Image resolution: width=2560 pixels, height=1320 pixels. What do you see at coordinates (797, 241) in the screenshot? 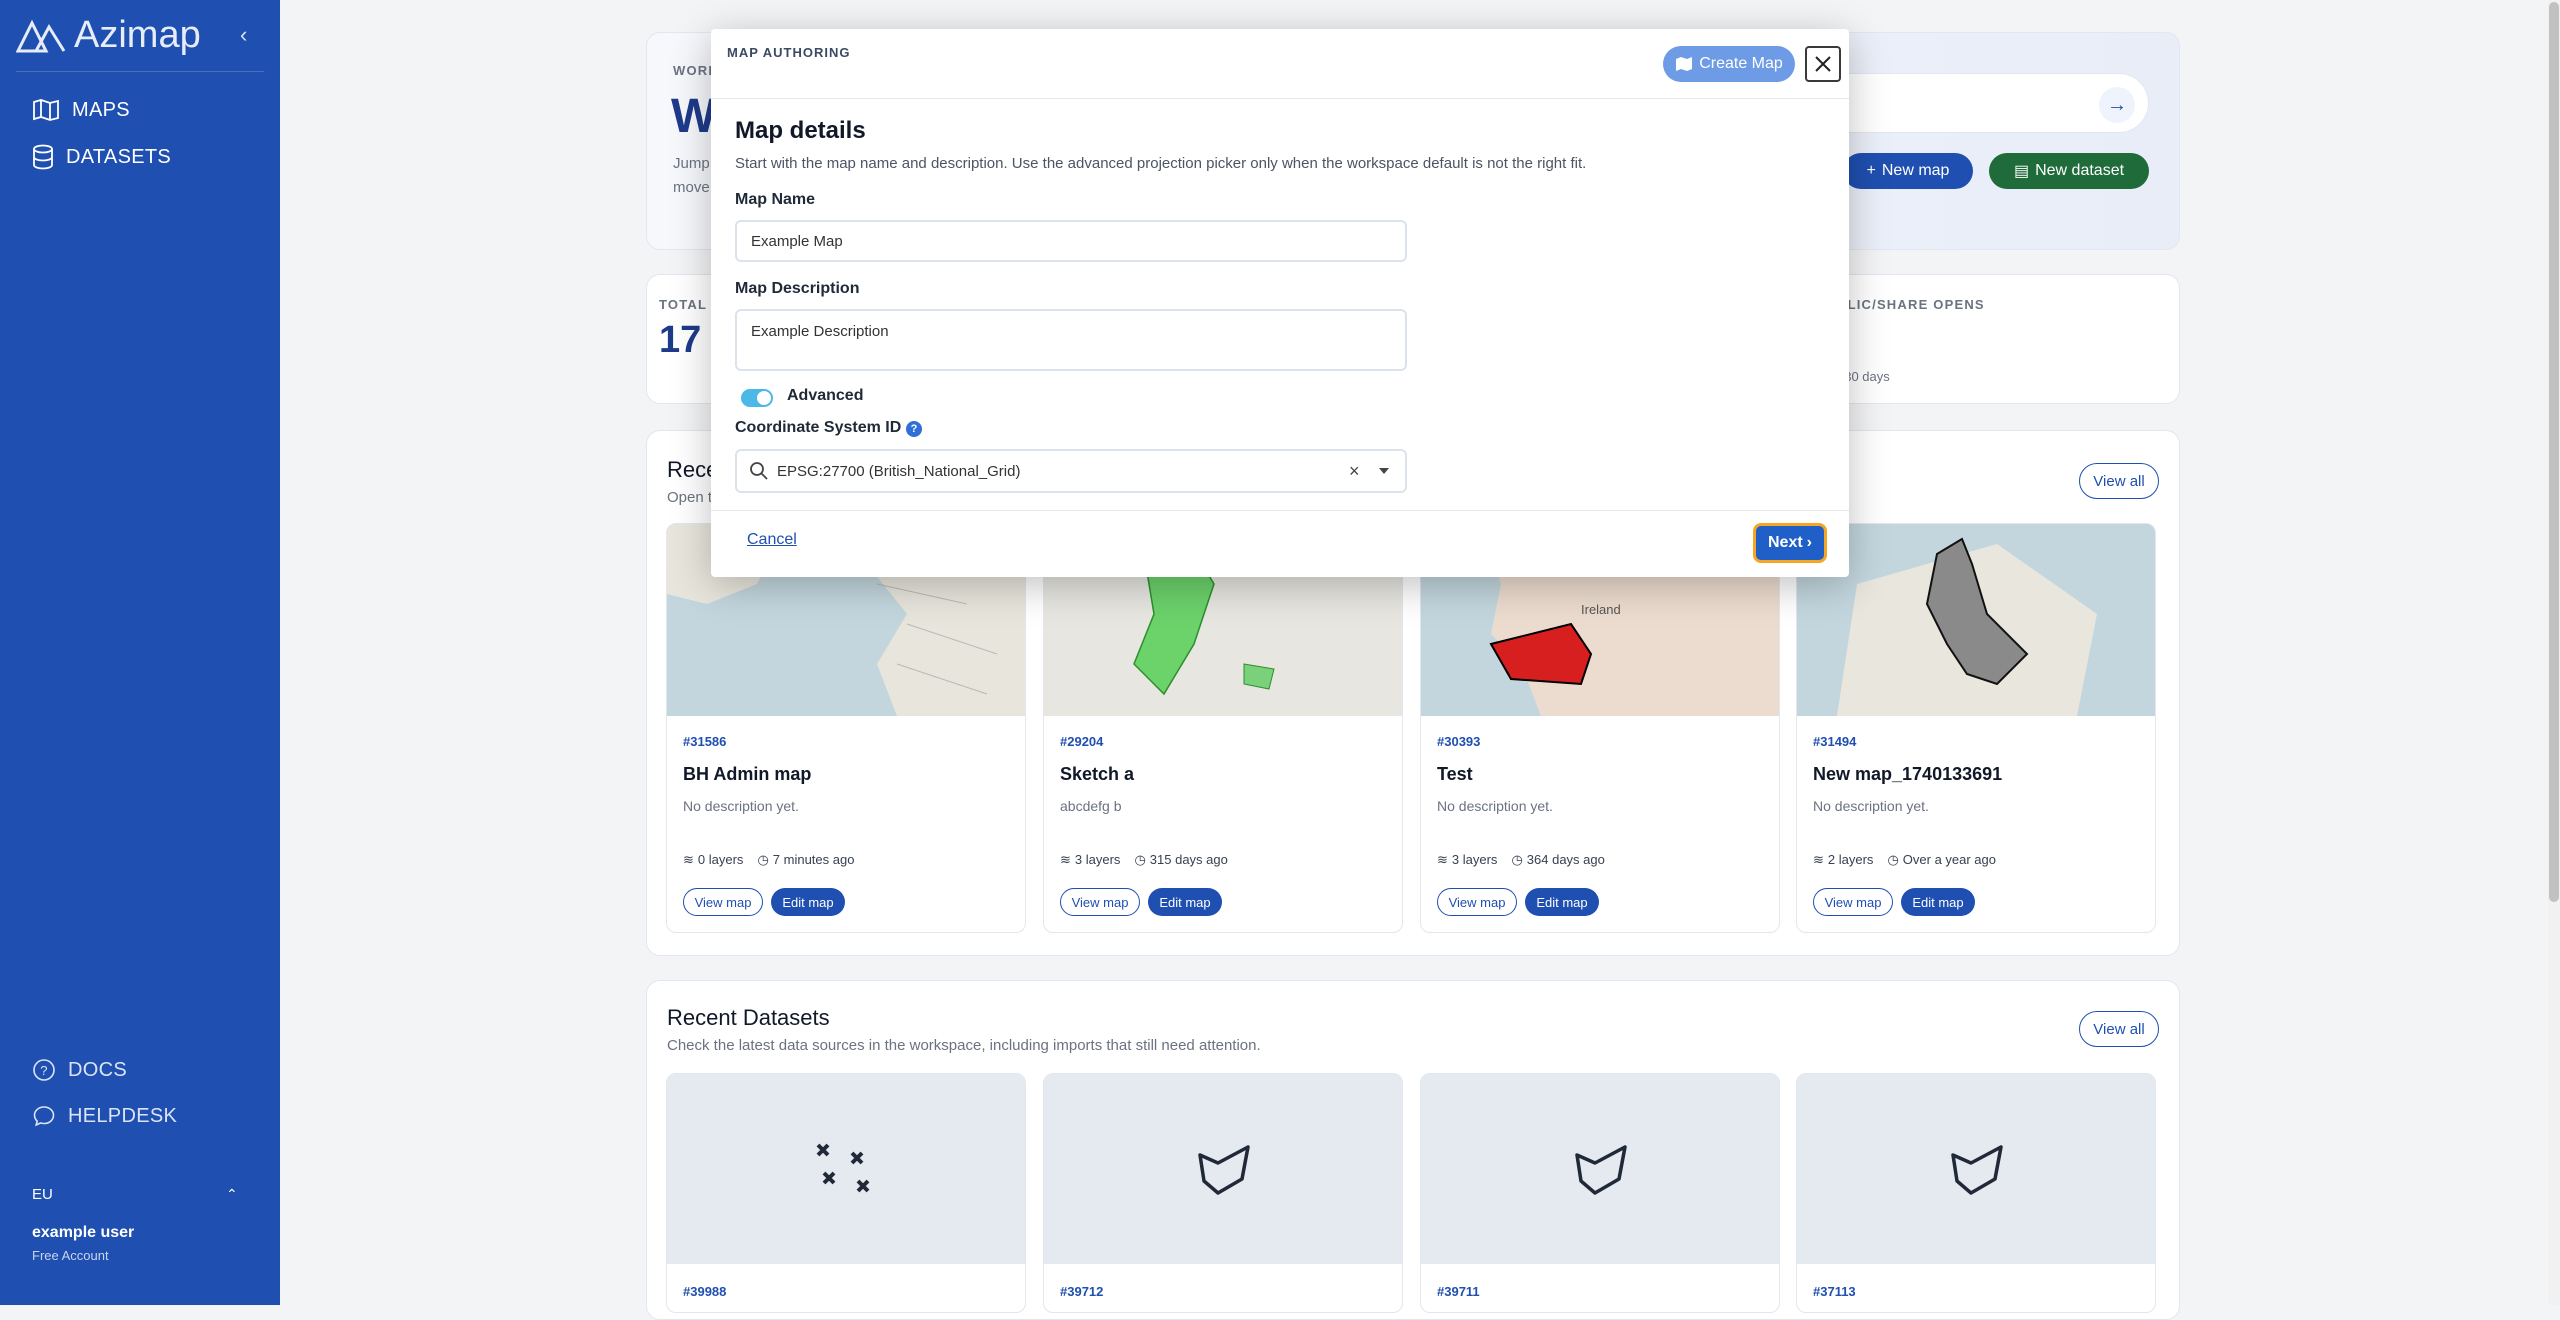
I see `map-name-value: Example Map` at bounding box center [797, 241].